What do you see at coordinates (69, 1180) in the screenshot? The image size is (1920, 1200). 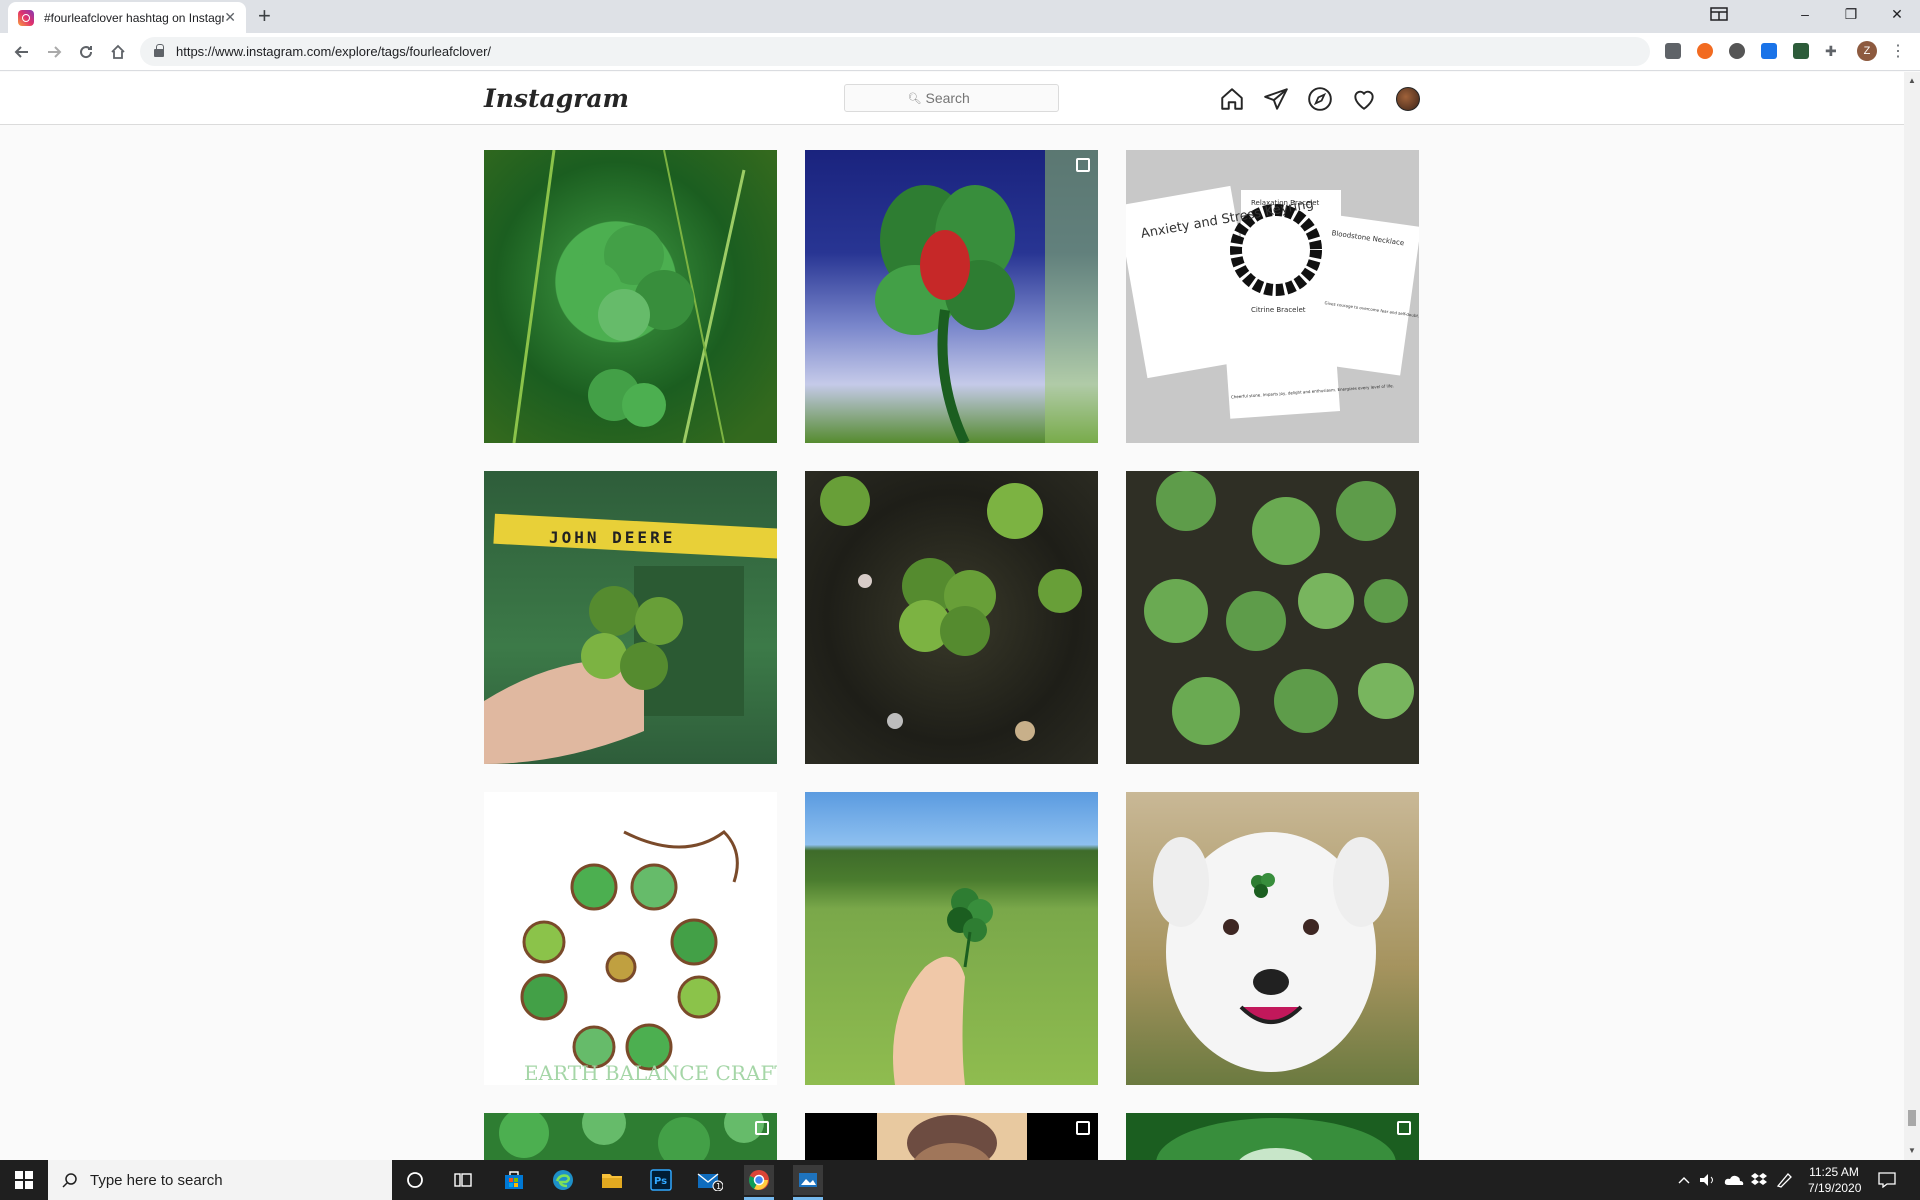 I see `search-icon` at bounding box center [69, 1180].